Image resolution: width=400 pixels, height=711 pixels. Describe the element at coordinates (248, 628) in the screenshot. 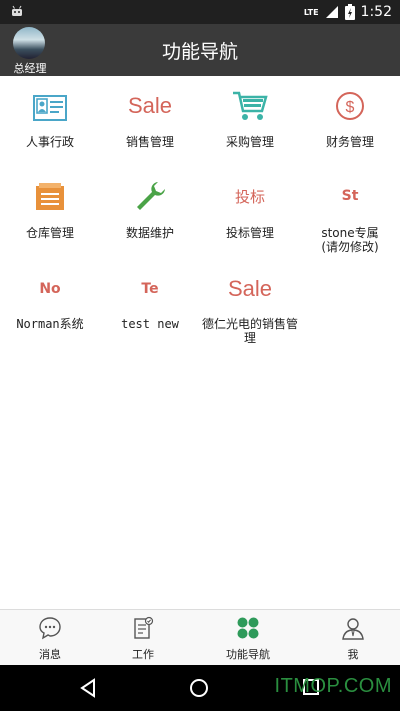

I see `four-dots-icon` at that location.